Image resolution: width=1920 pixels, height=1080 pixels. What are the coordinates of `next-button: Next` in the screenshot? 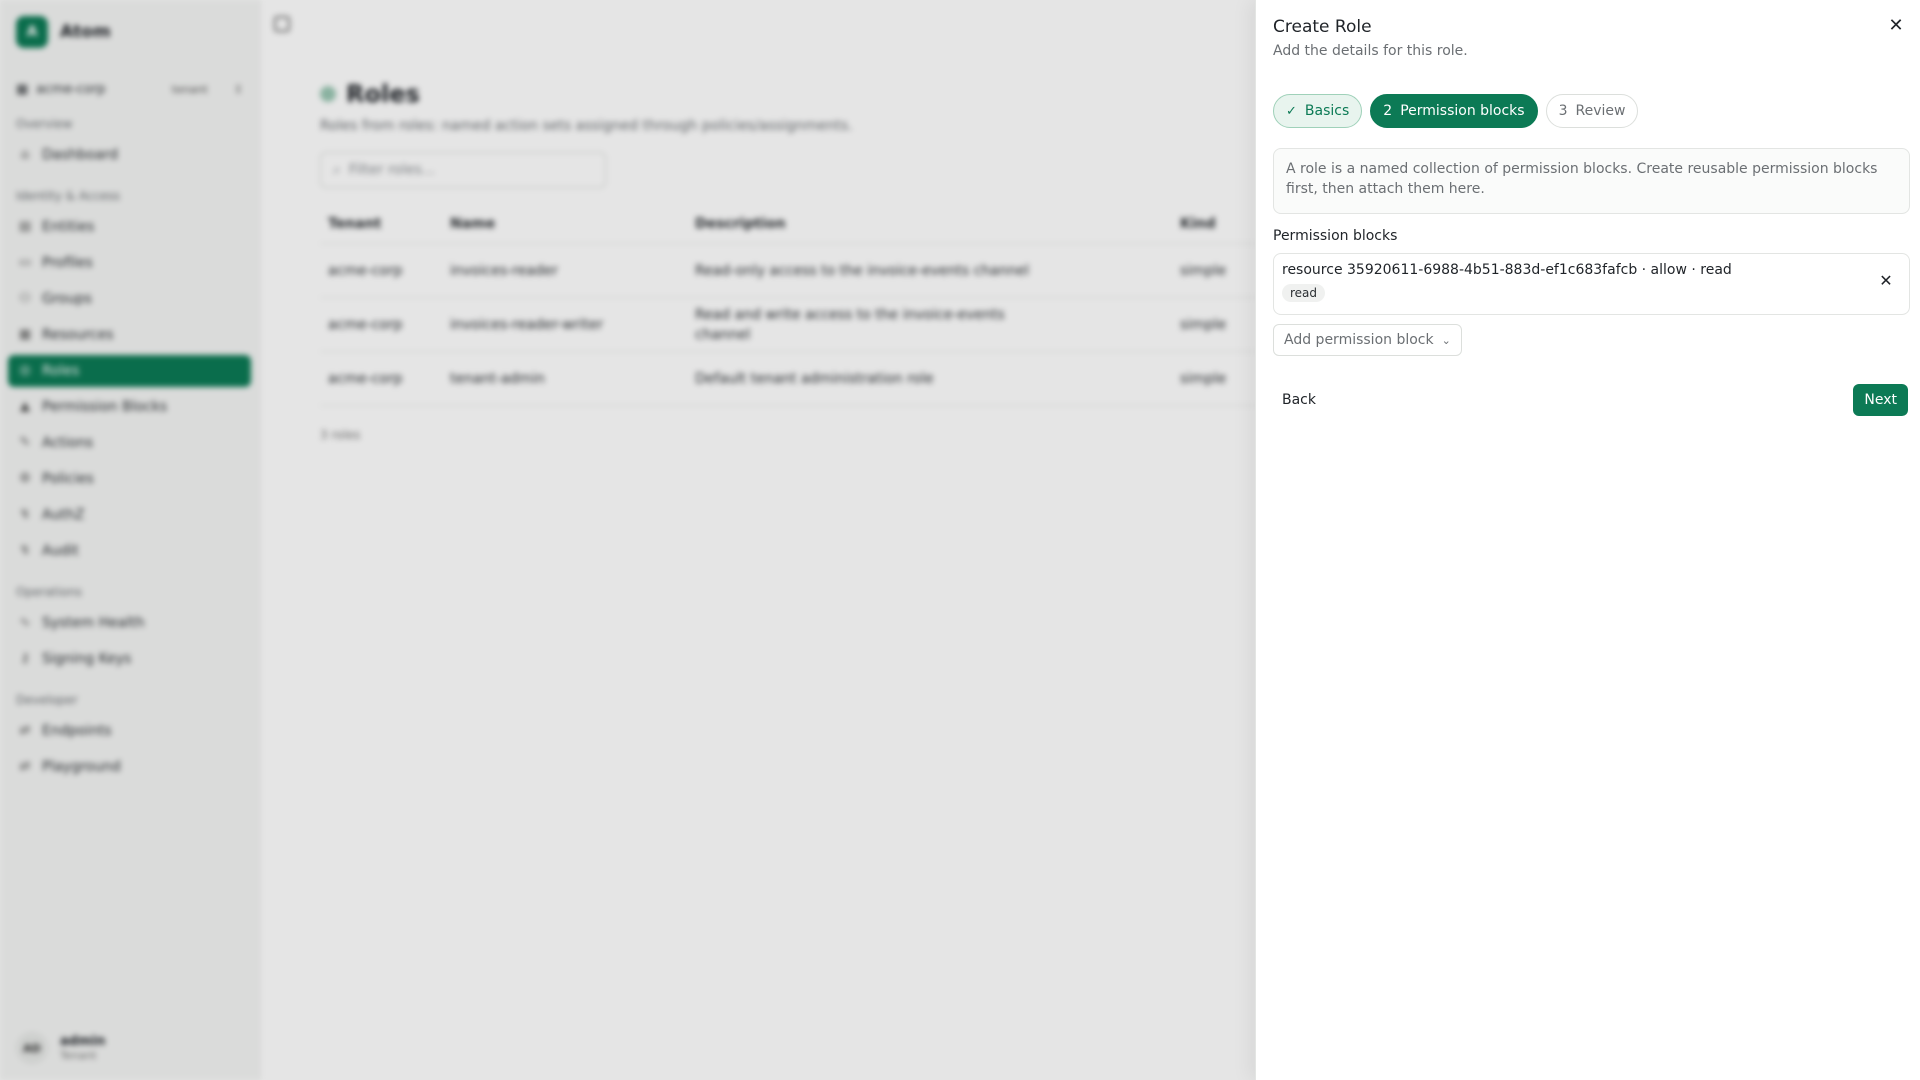 It's located at (1880, 400).